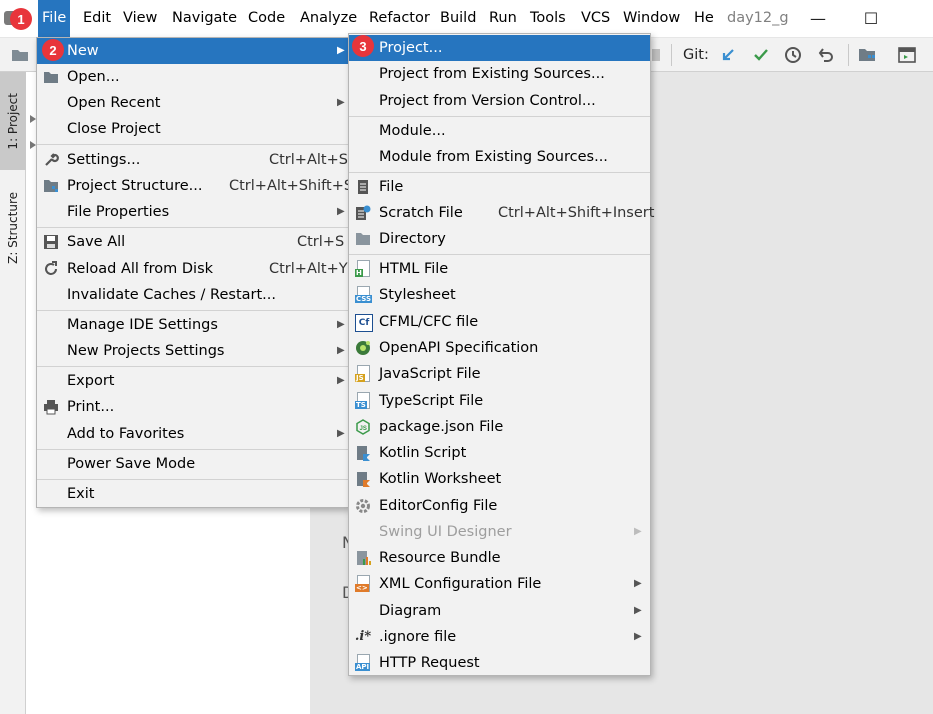  Describe the element at coordinates (359, 273) in the screenshot. I see `icon-tag: H` at that location.